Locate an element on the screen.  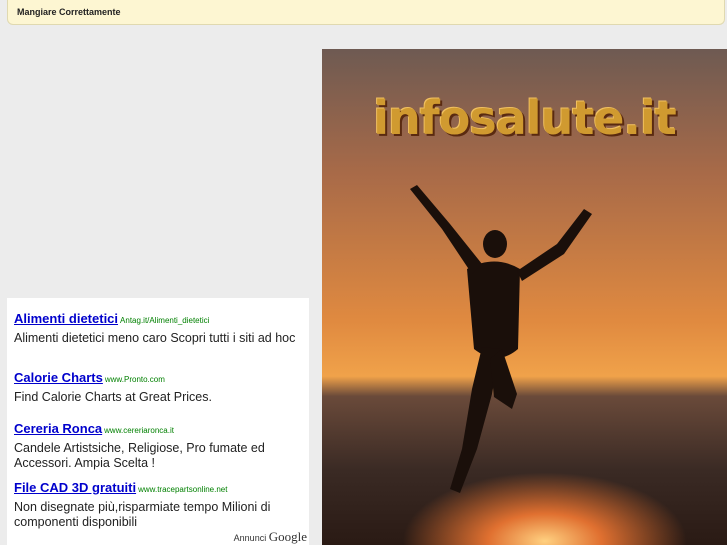
ads-by-google: Annunci Google is located at coordinates (270, 537).